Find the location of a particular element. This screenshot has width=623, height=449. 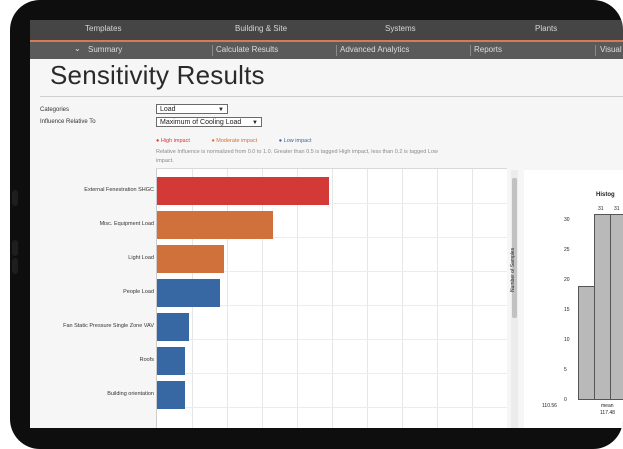

categories-label: Categories is located at coordinates (55, 110).